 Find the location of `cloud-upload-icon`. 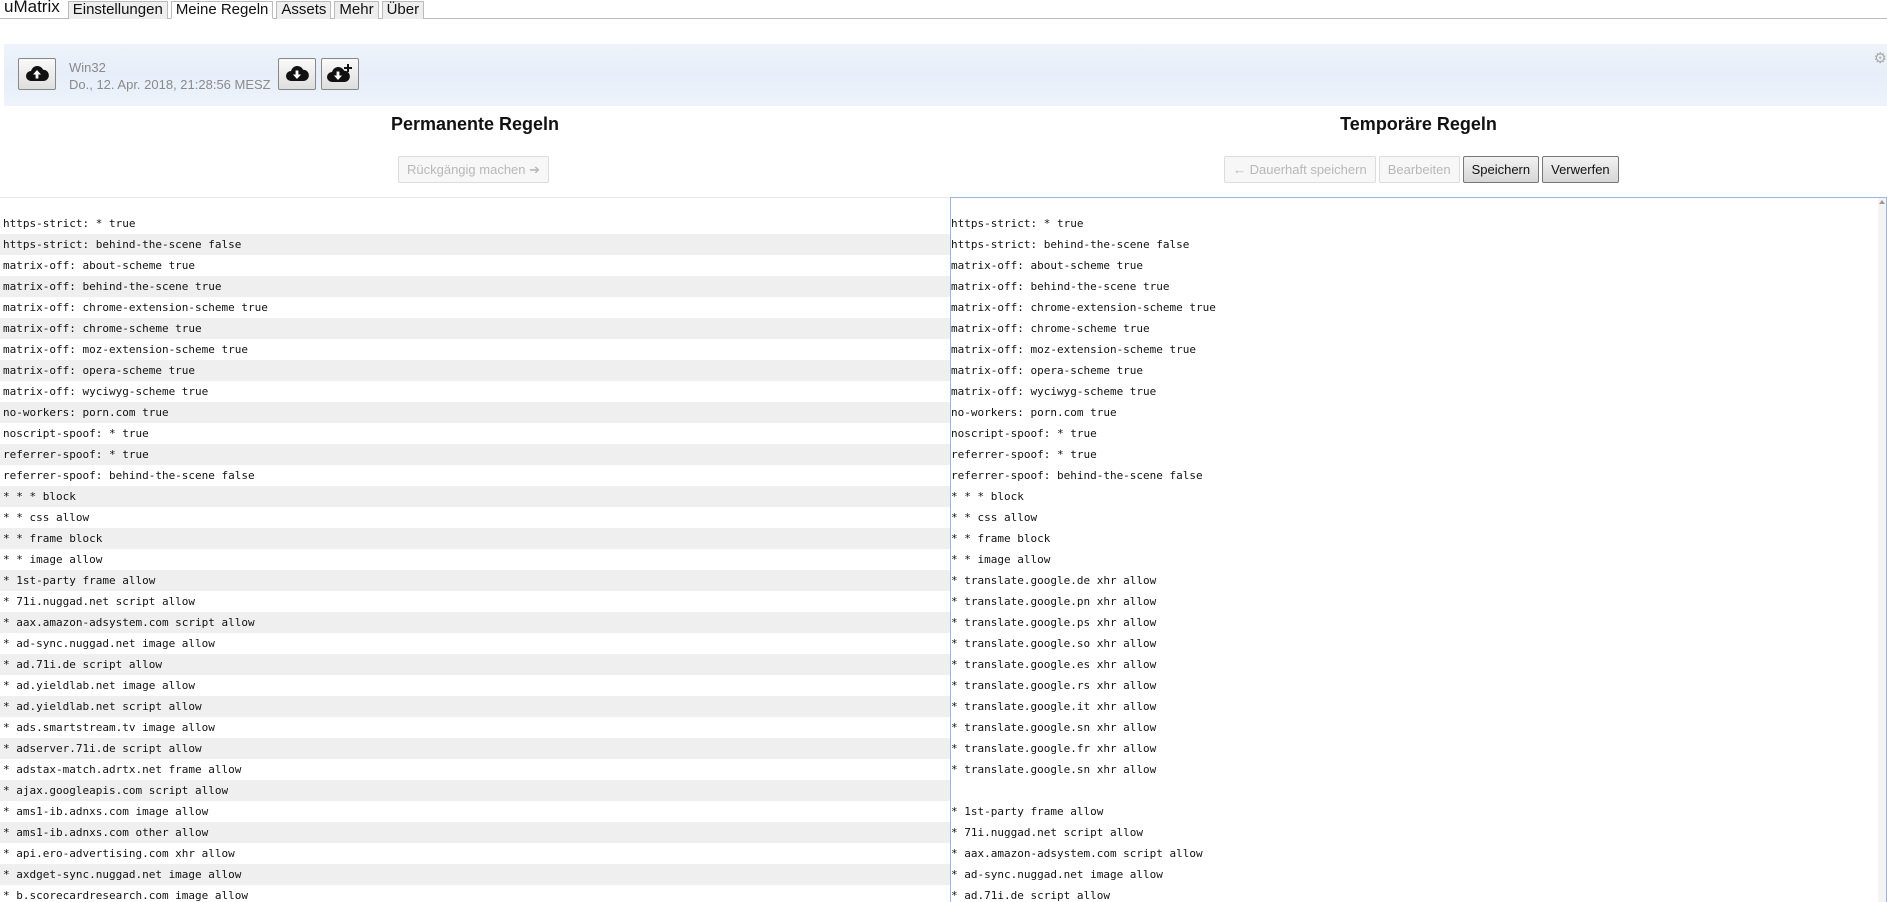

cloud-upload-icon is located at coordinates (37, 73).